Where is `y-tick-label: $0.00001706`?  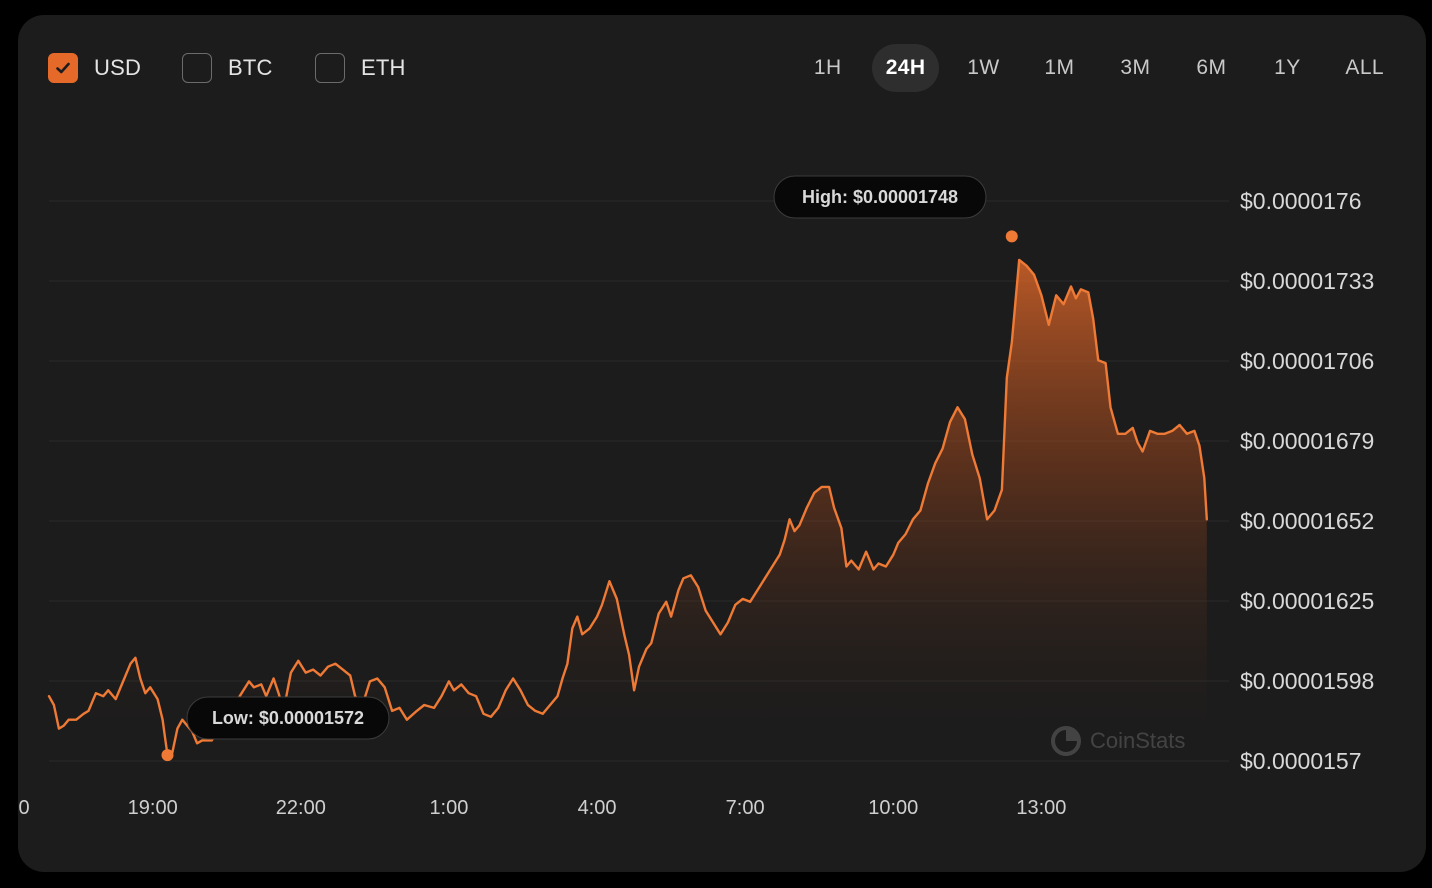 y-tick-label: $0.00001706 is located at coordinates (1307, 361).